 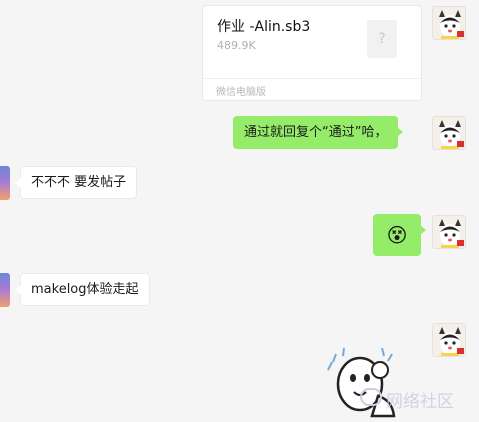 I want to click on watermark: 网络社区, so click(x=419, y=400).